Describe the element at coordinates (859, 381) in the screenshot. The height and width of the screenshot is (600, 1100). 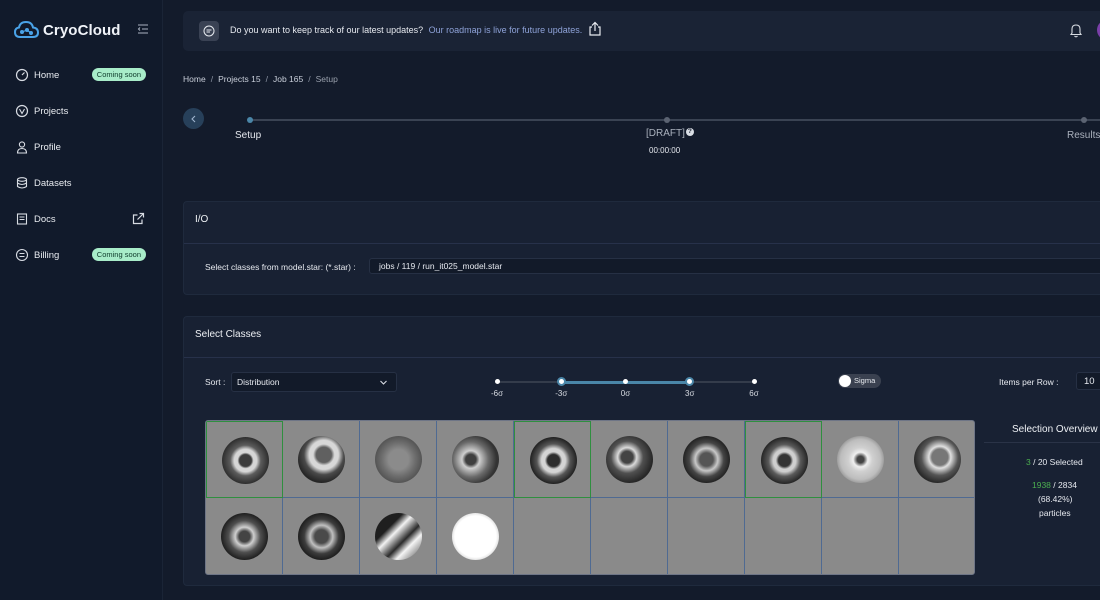
I see `sigma-toggle: Sigma` at that location.